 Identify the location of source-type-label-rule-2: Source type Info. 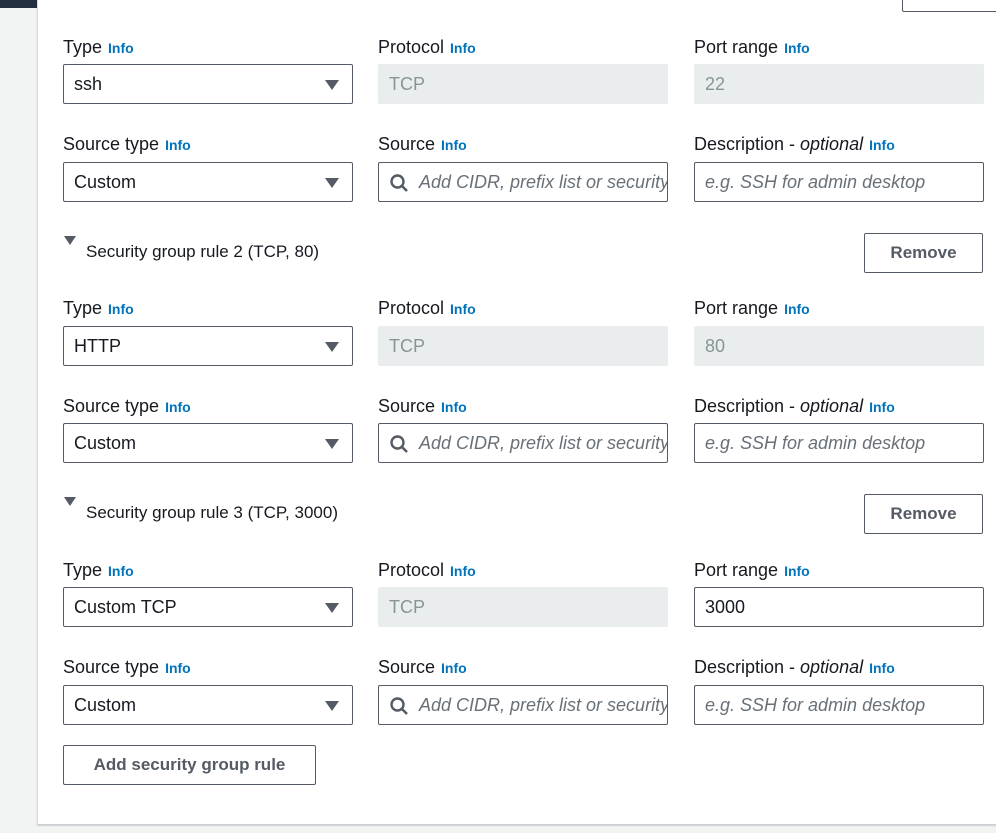
(127, 406).